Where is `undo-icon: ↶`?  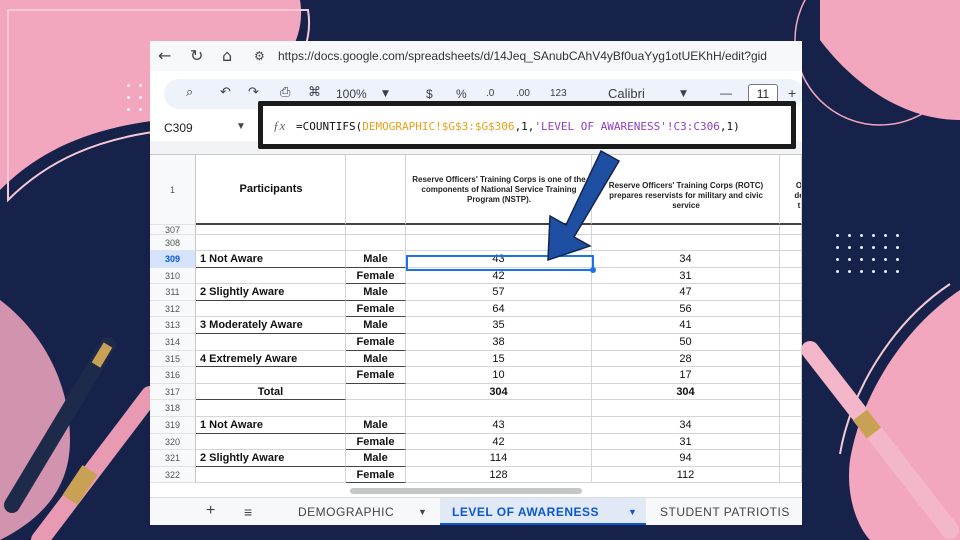 undo-icon: ↶ is located at coordinates (225, 92).